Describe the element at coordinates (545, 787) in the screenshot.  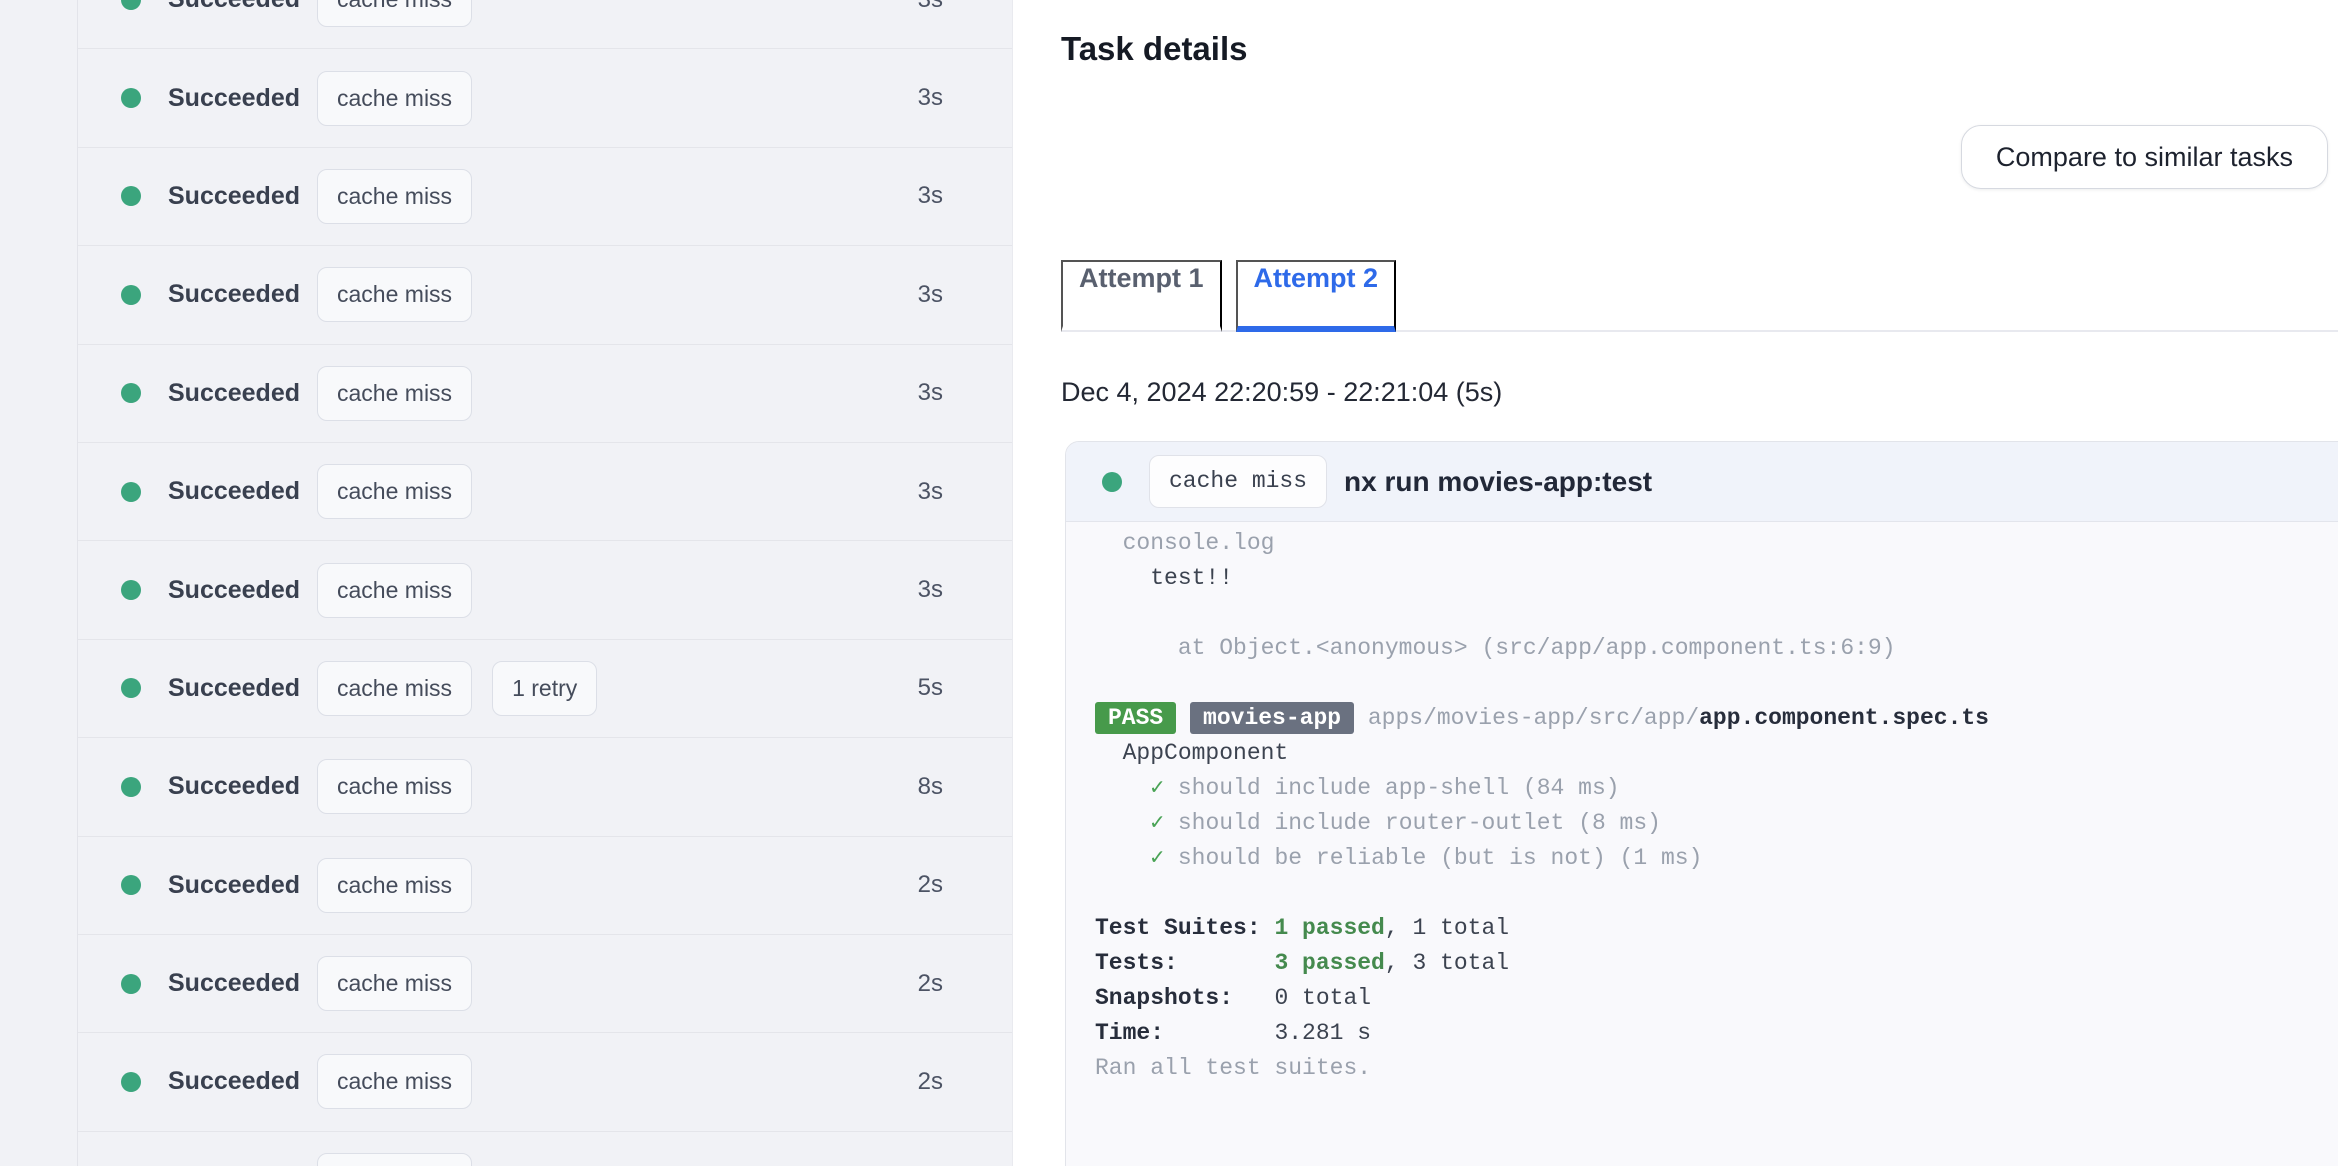
I see `task-row: Succeeded cache miss 8s` at that location.